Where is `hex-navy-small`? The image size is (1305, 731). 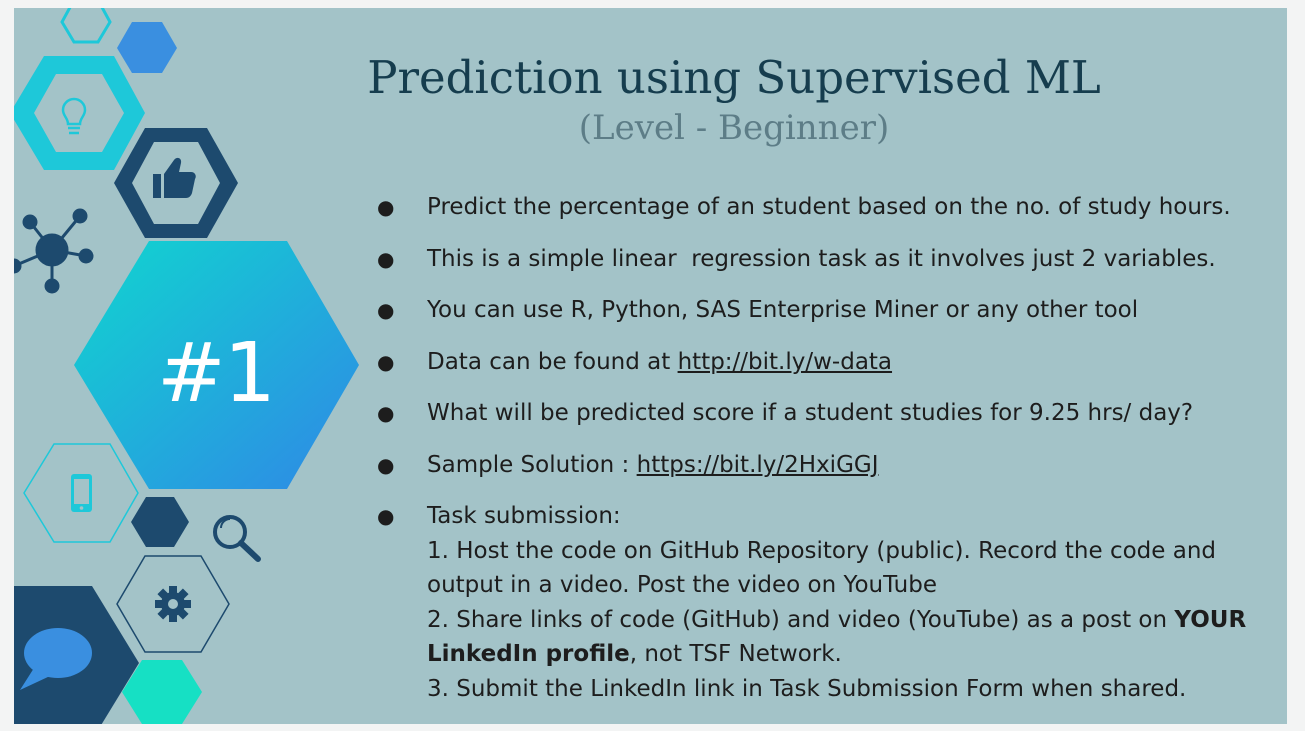 hex-navy-small is located at coordinates (160, 522).